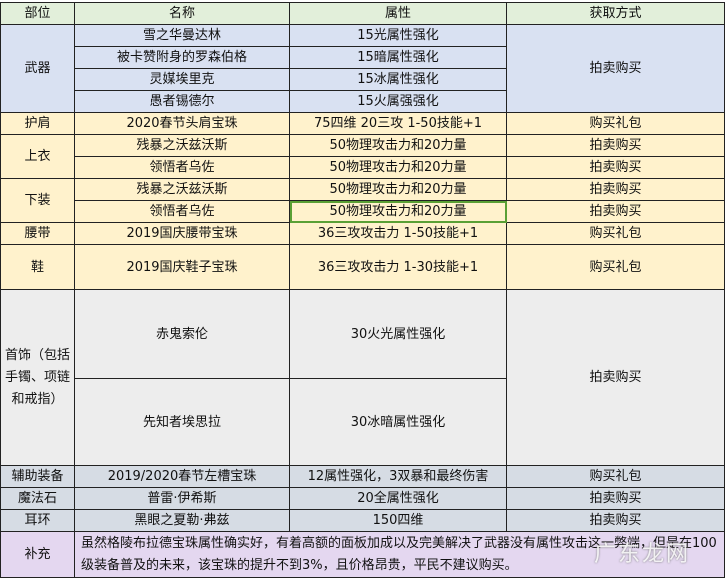 The image size is (726, 578). I want to click on attr-cell: 20全属性强化, so click(398, 498).